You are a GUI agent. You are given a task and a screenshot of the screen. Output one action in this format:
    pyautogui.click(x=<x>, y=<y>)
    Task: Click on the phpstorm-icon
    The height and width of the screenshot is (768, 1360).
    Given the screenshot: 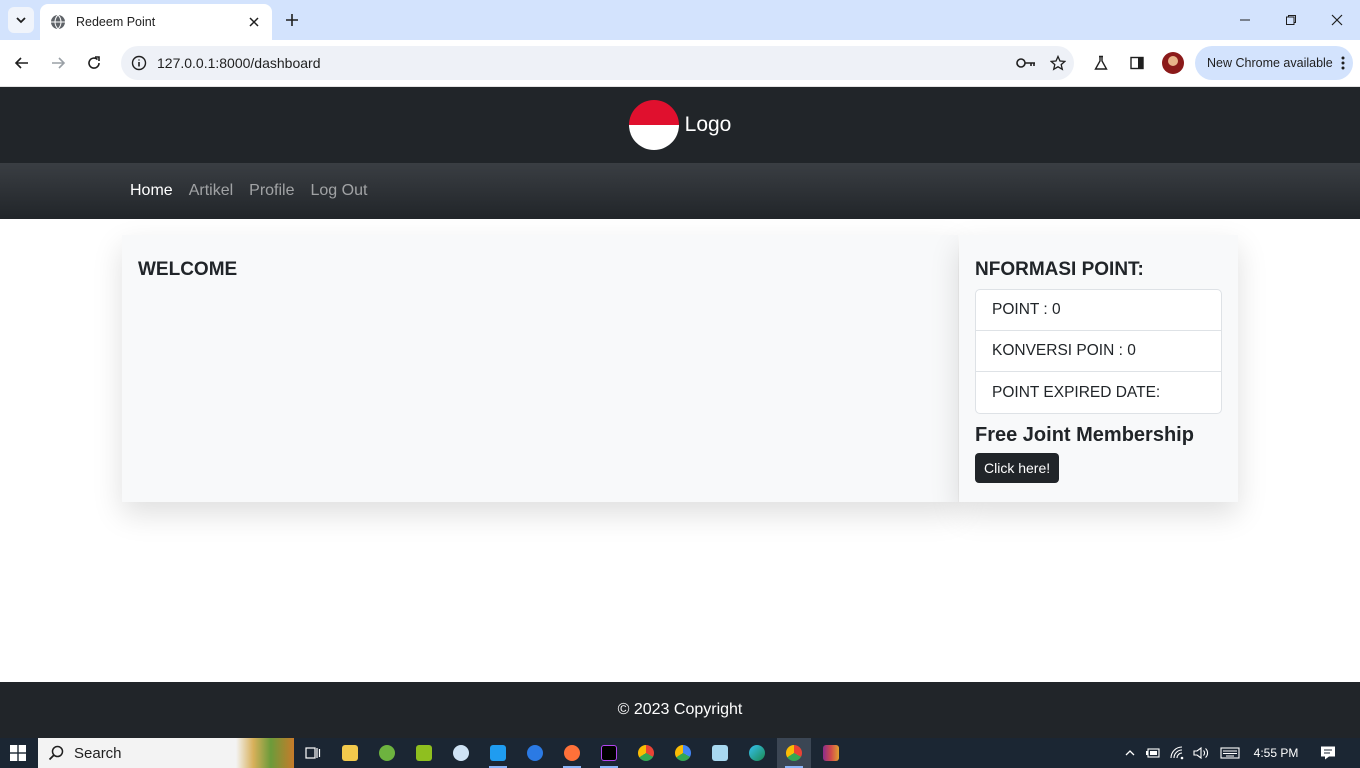 What is the action you would take?
    pyautogui.click(x=609, y=753)
    